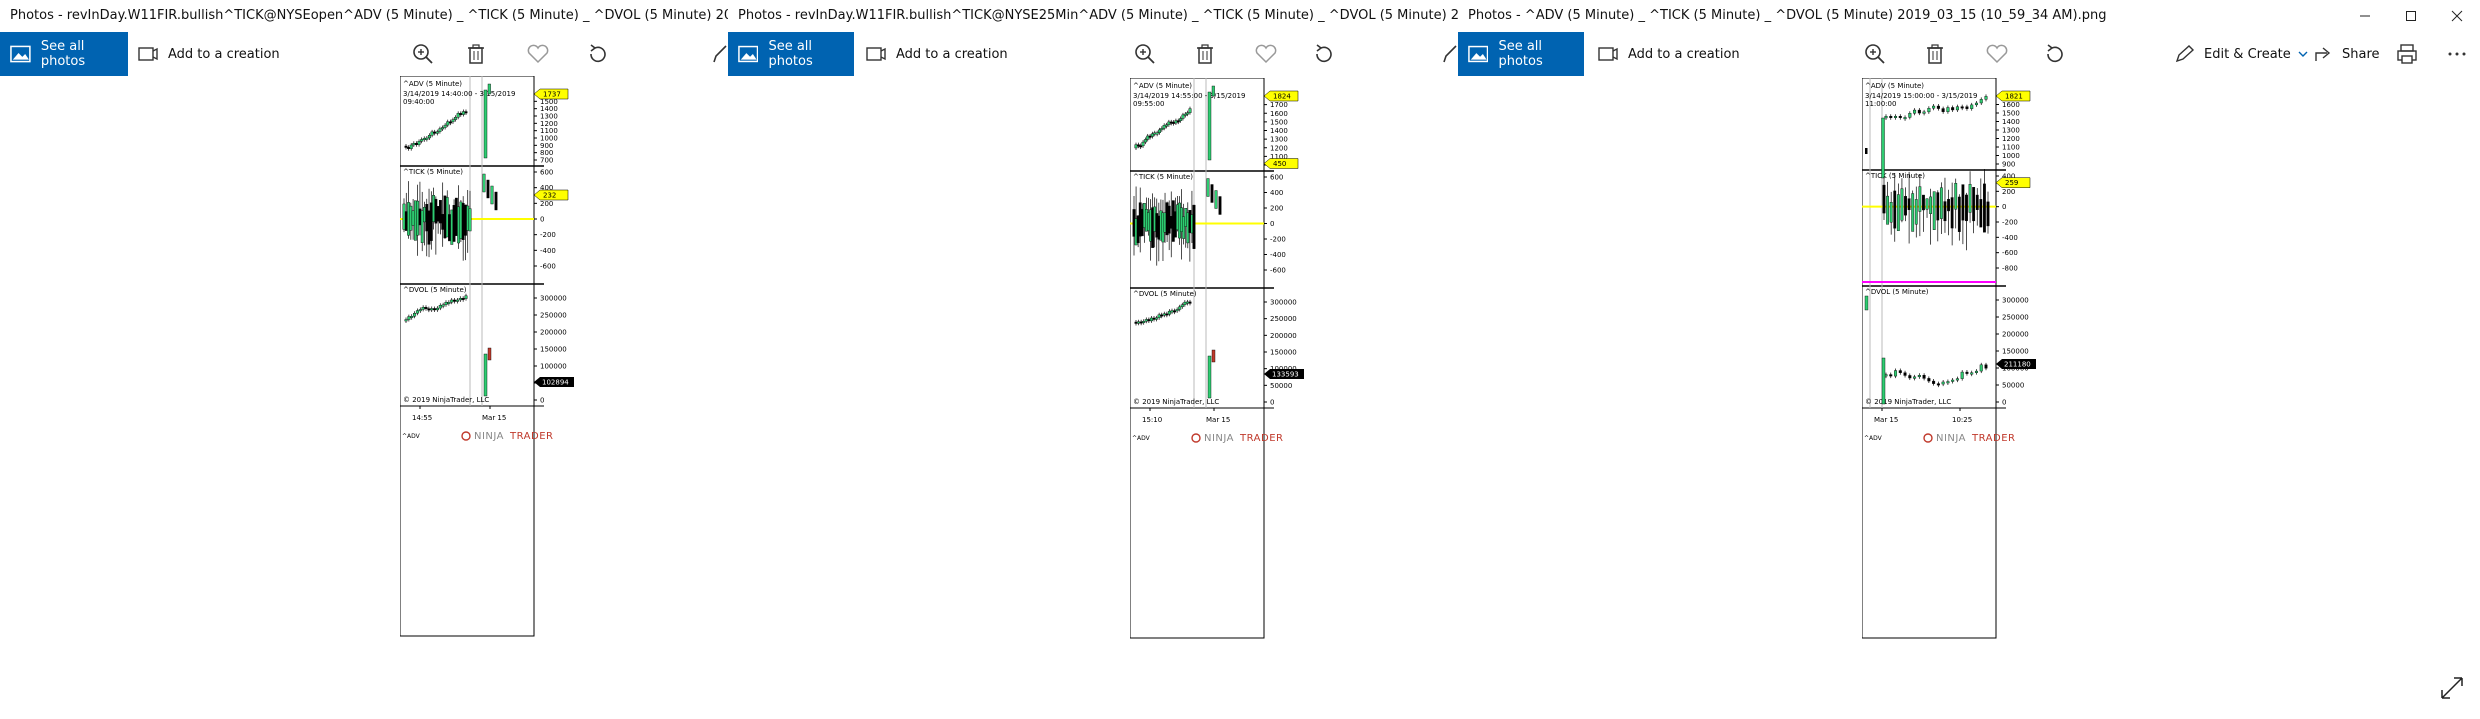 This screenshot has width=2480, height=719. Describe the element at coordinates (1880, 104) in the screenshot. I see `date-range-line2: 11:00:00` at that location.